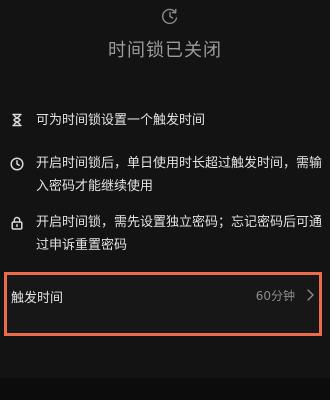 This screenshot has height=400, width=330. Describe the element at coordinates (179, 175) in the screenshot. I see `info-text: 开启时间锁后，单日使用时长超过触发时间，需输入密码才能继续使用` at that location.